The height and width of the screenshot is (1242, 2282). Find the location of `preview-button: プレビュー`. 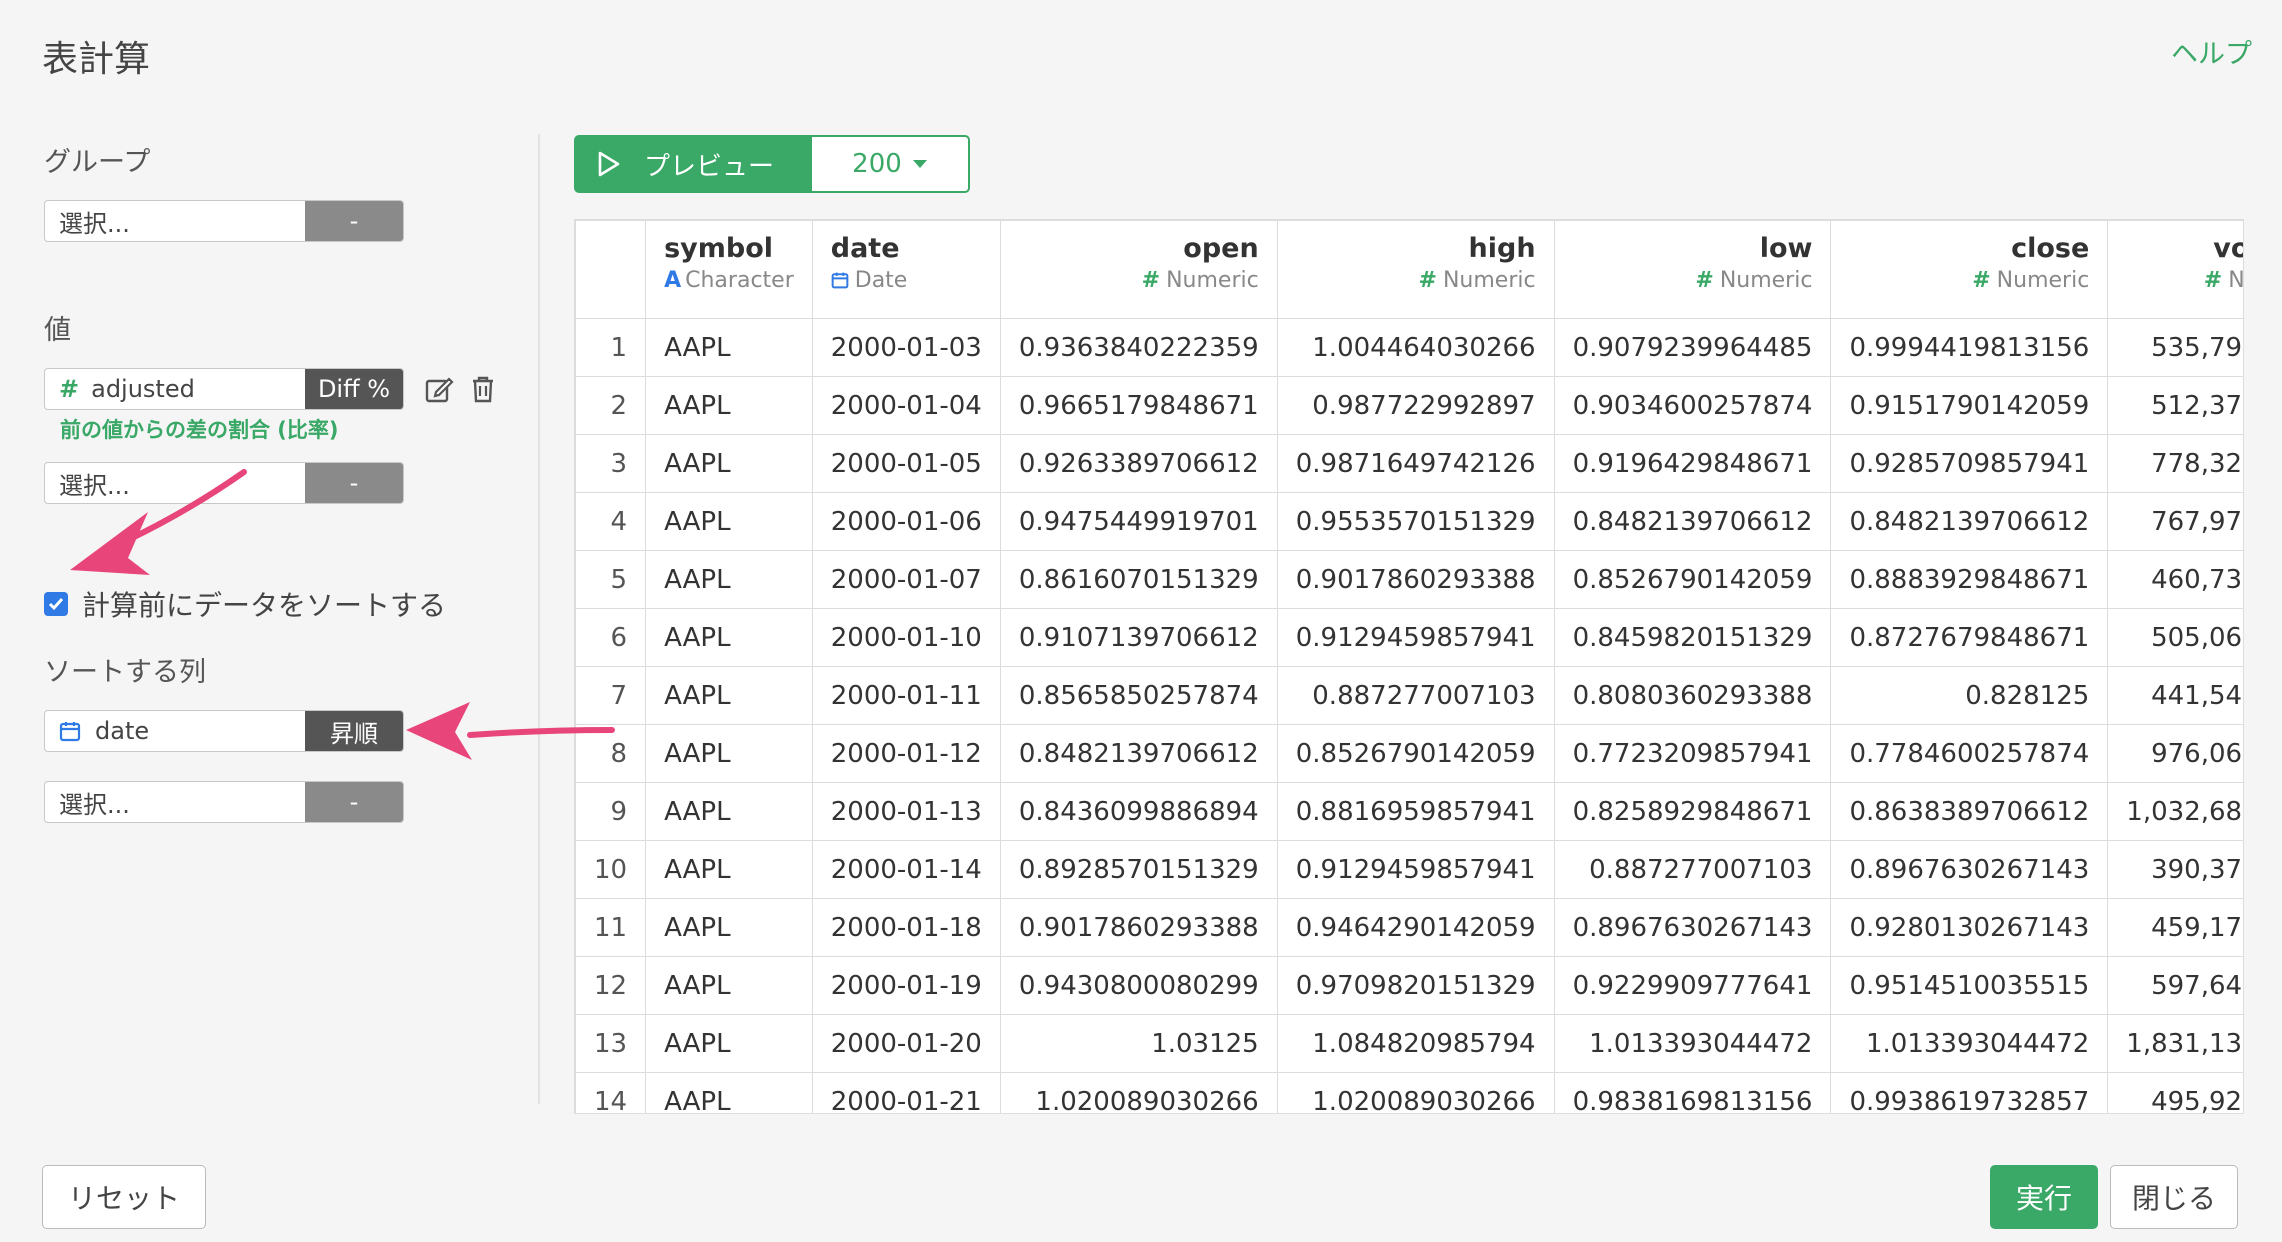

preview-button: プレビュー is located at coordinates (692, 164).